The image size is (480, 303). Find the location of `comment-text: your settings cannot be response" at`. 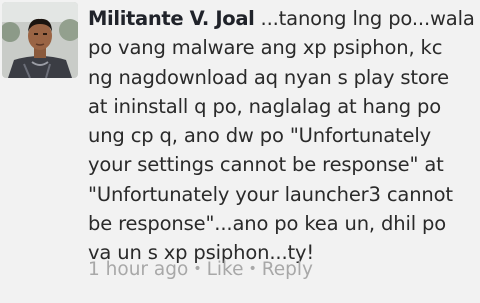

comment-text: your settings cannot be response" at is located at coordinates (266, 165).